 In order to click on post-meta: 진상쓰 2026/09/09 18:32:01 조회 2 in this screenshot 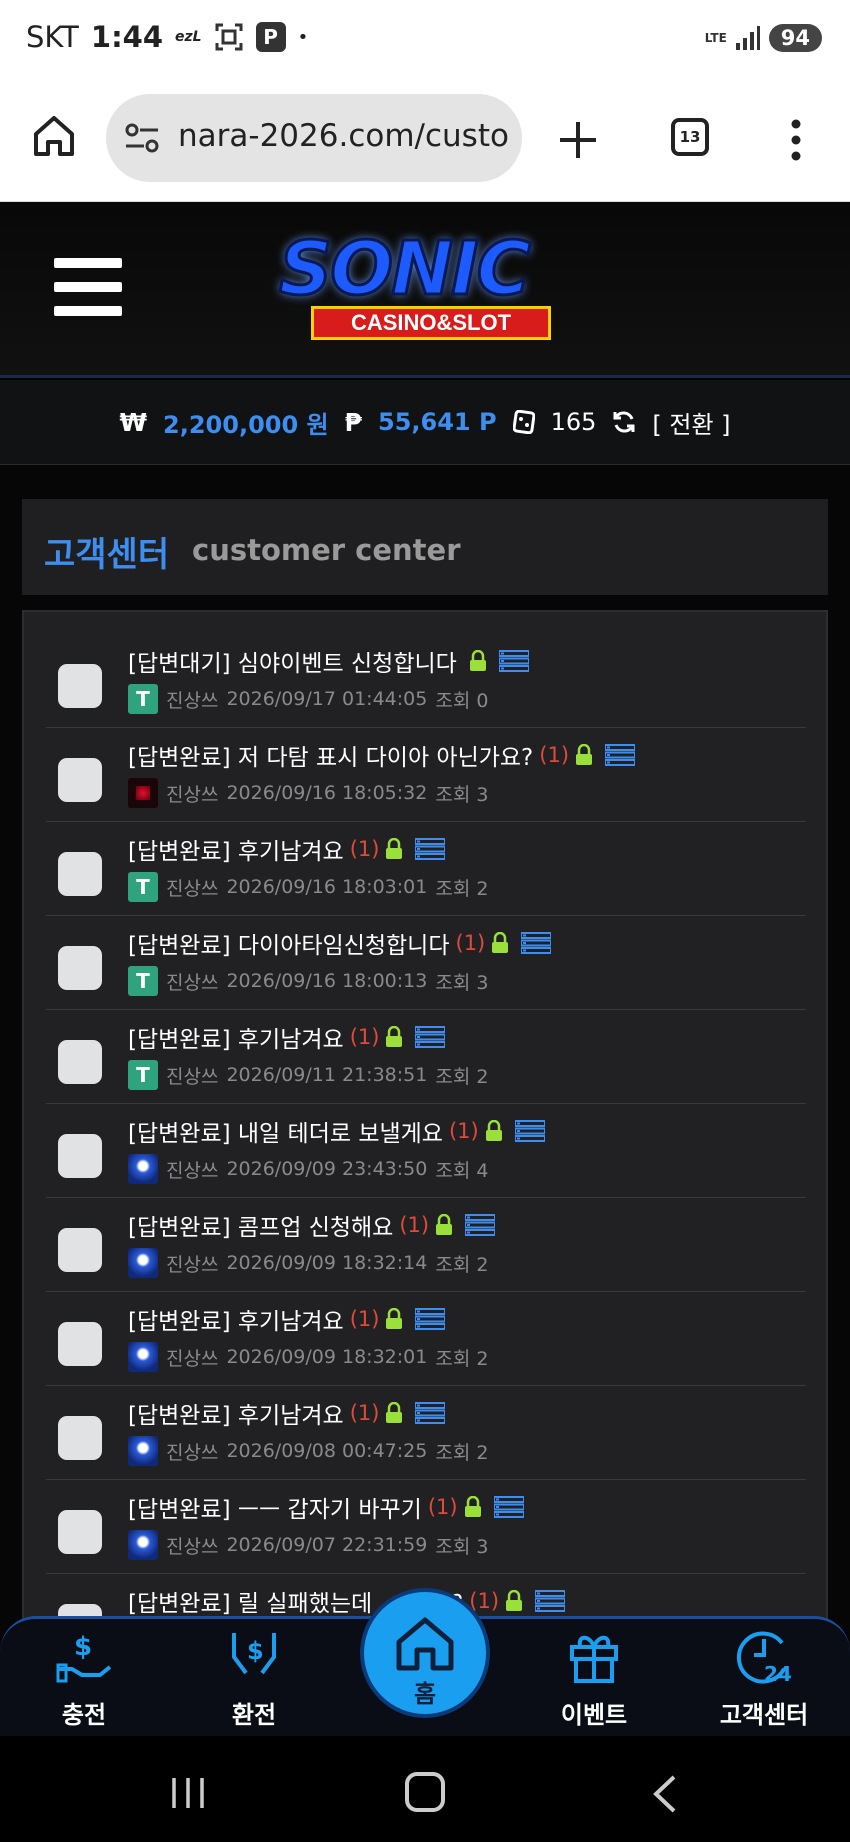, I will do `click(308, 1357)`.